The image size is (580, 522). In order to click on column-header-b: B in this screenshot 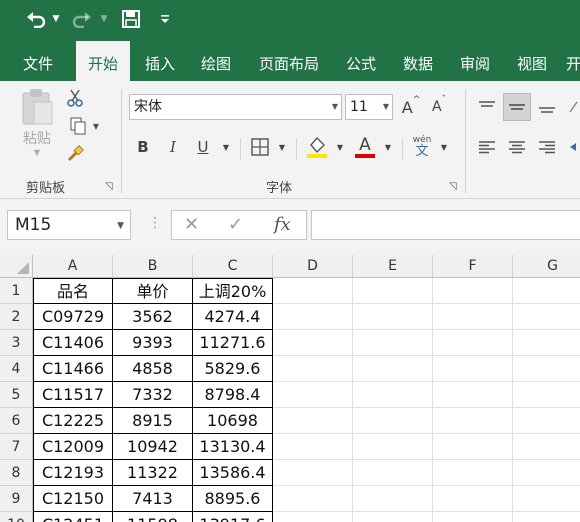, I will do `click(153, 266)`.